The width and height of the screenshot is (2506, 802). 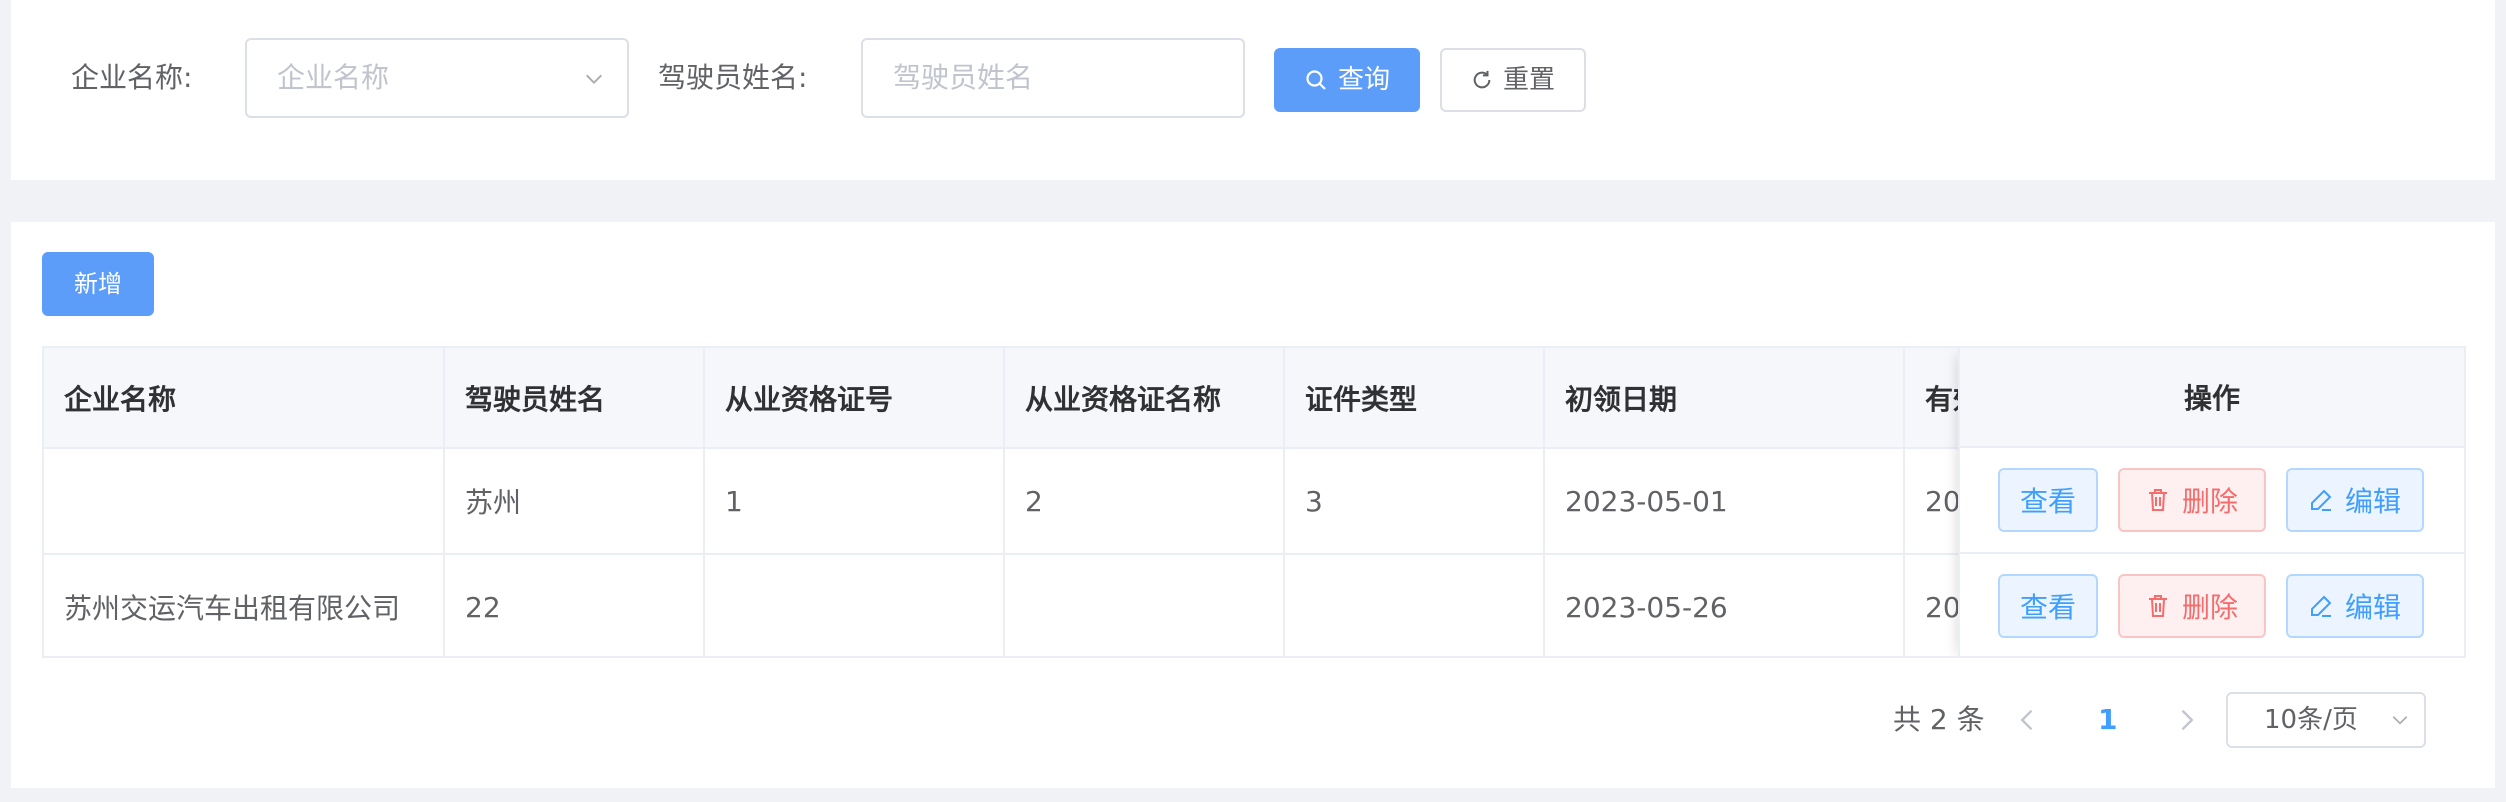 What do you see at coordinates (2212, 398) in the screenshot?
I see `col-header-actions: 操作` at bounding box center [2212, 398].